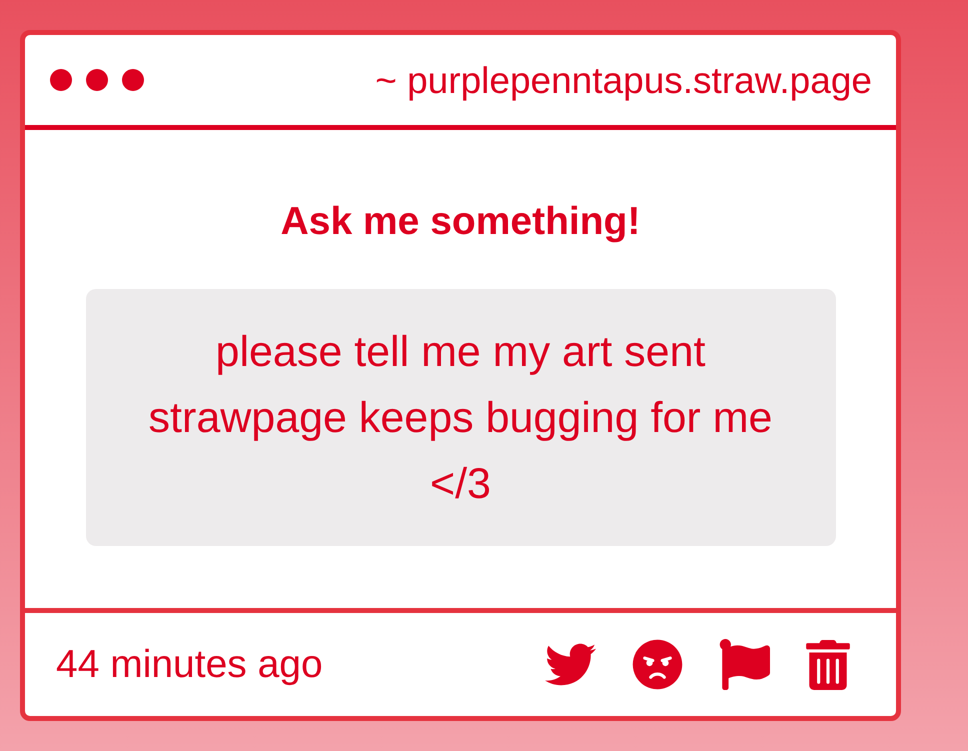 The width and height of the screenshot is (968, 751). What do you see at coordinates (744, 664) in the screenshot?
I see `flag-icon` at bounding box center [744, 664].